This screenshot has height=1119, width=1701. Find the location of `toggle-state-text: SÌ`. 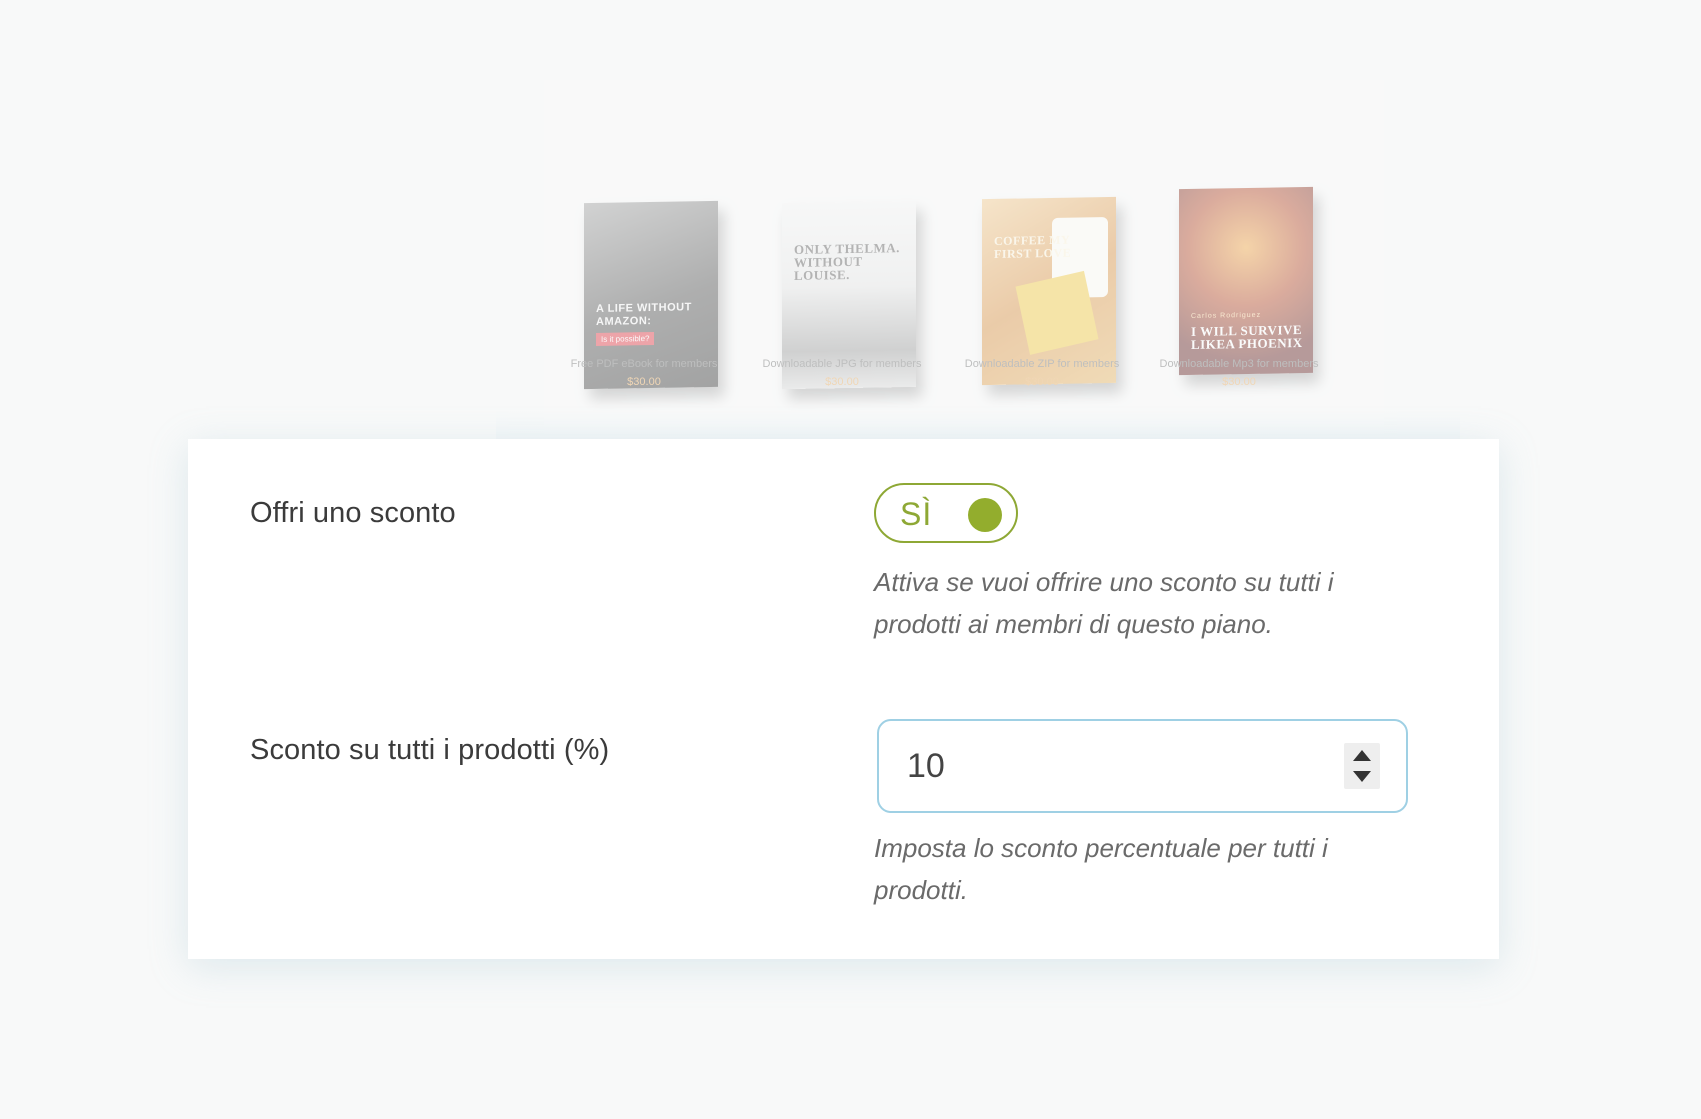

toggle-state-text: SÌ is located at coordinates (916, 514).